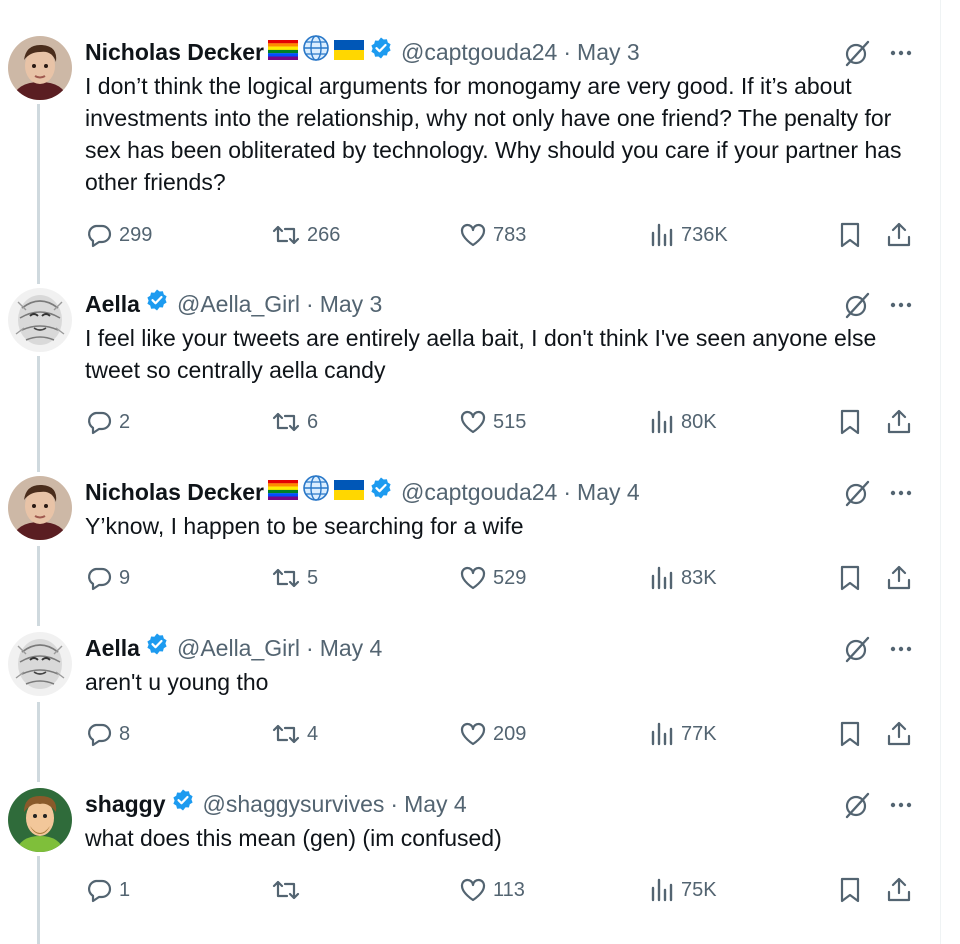 This screenshot has width=960, height=944. What do you see at coordinates (510, 234) in the screenshot?
I see `like-count: 783` at bounding box center [510, 234].